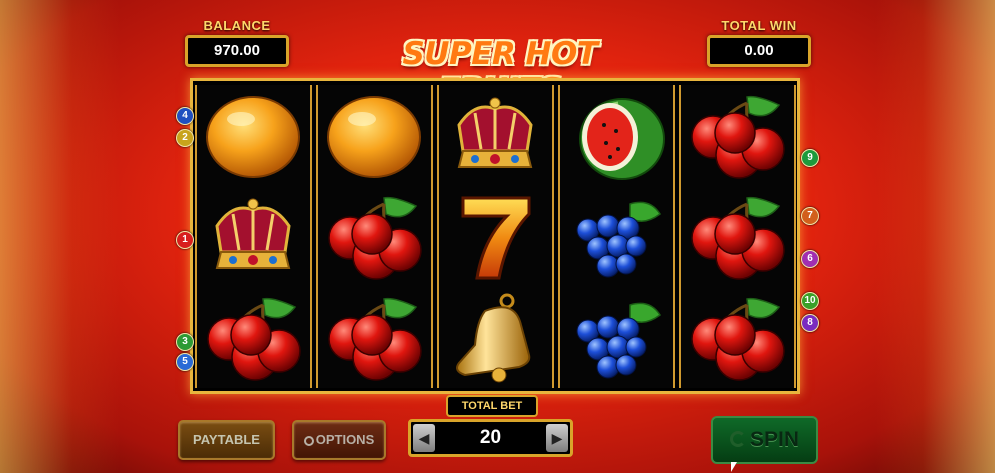  I want to click on options-icon, so click(308, 441).